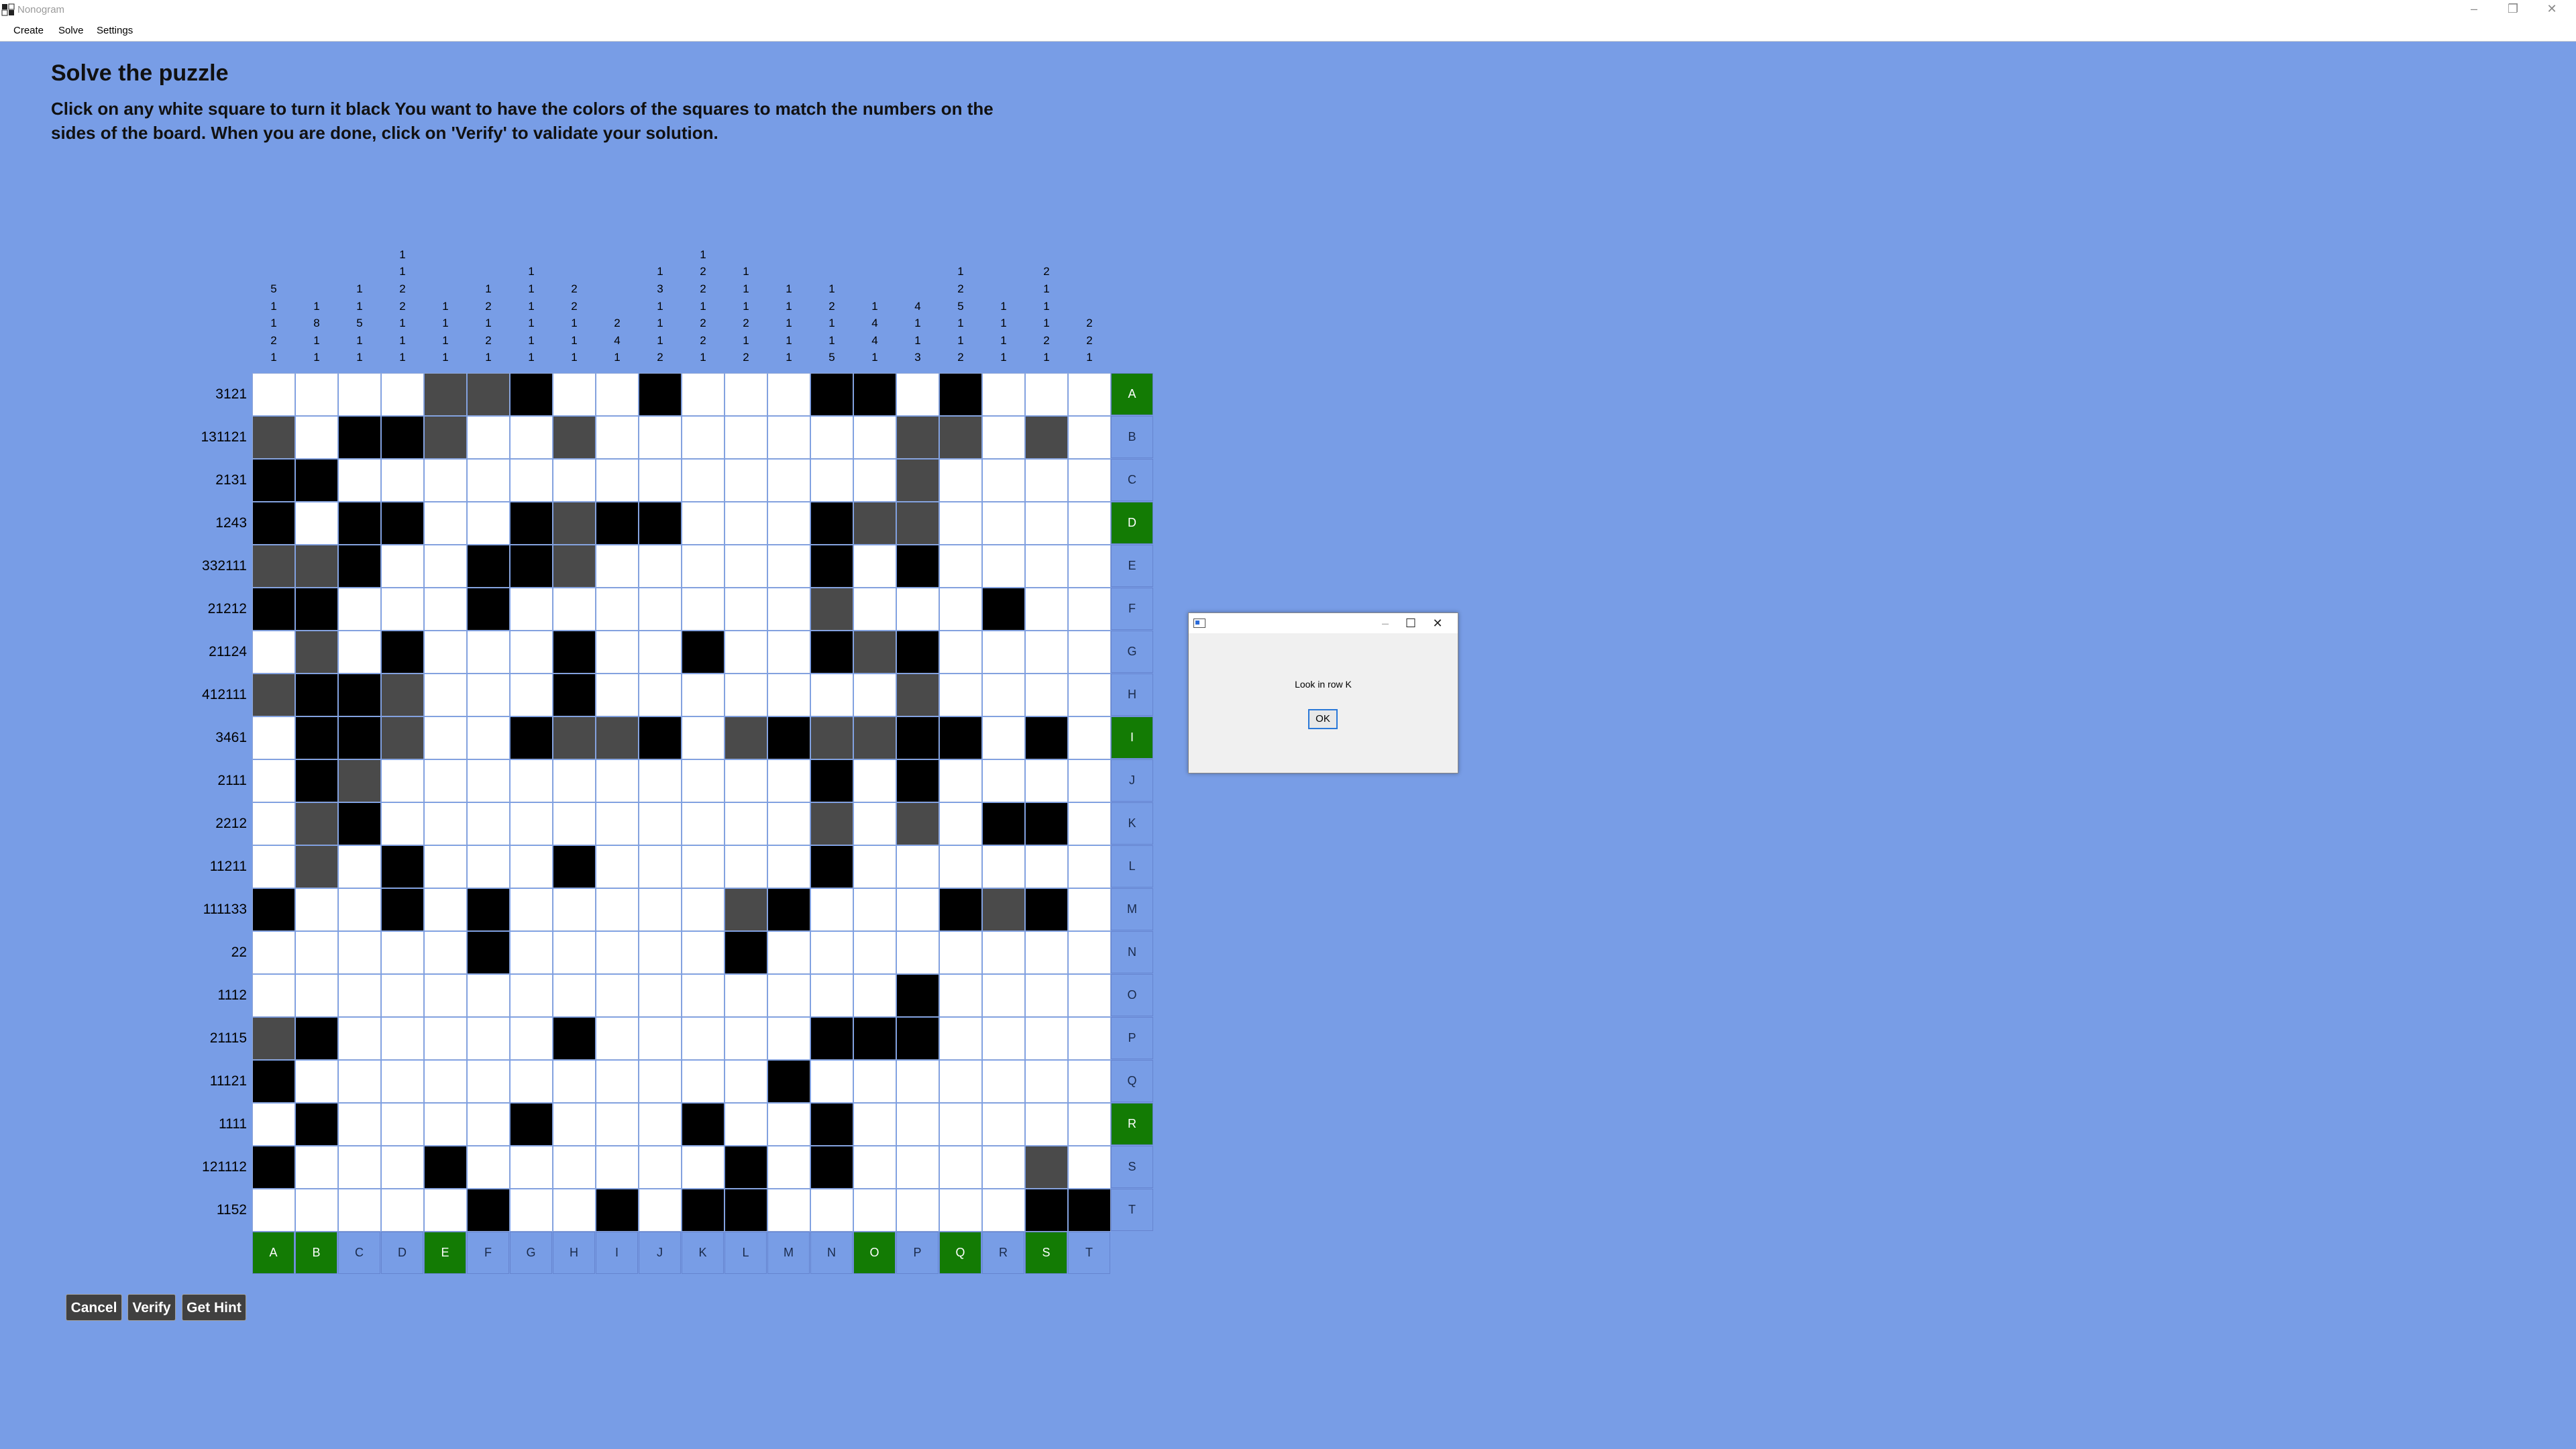 The image size is (2576, 1449). Describe the element at coordinates (94, 1307) in the screenshot. I see `cancel-button: Cancel` at that location.